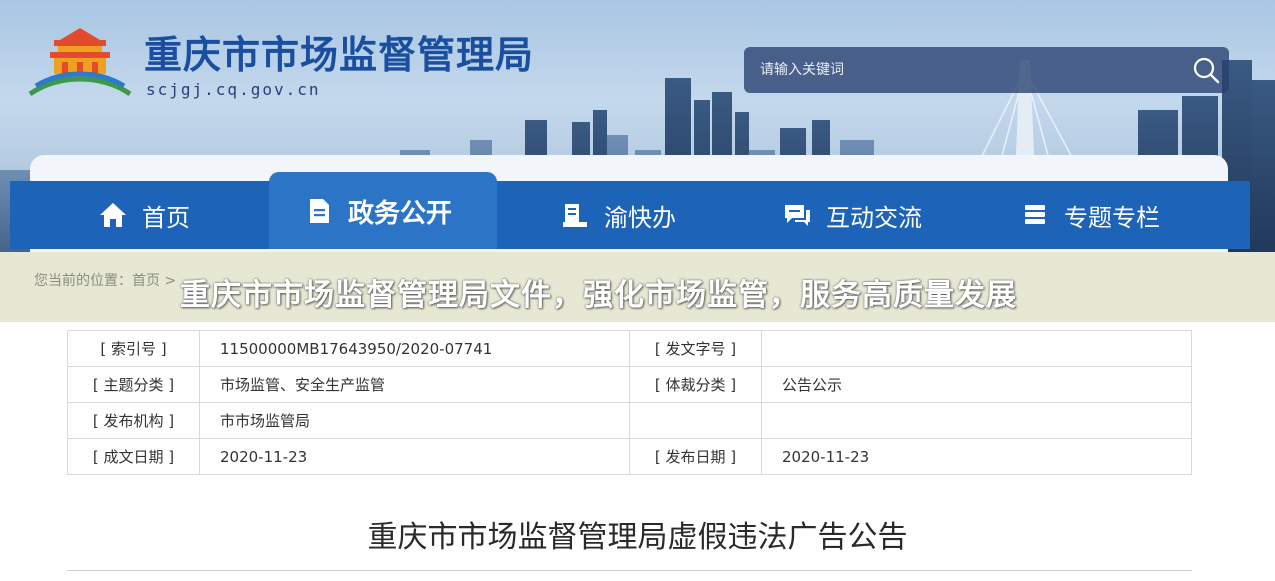 The image size is (1275, 581). I want to click on meta-value: 11500000MB17643950/2020-07741, so click(414, 348).